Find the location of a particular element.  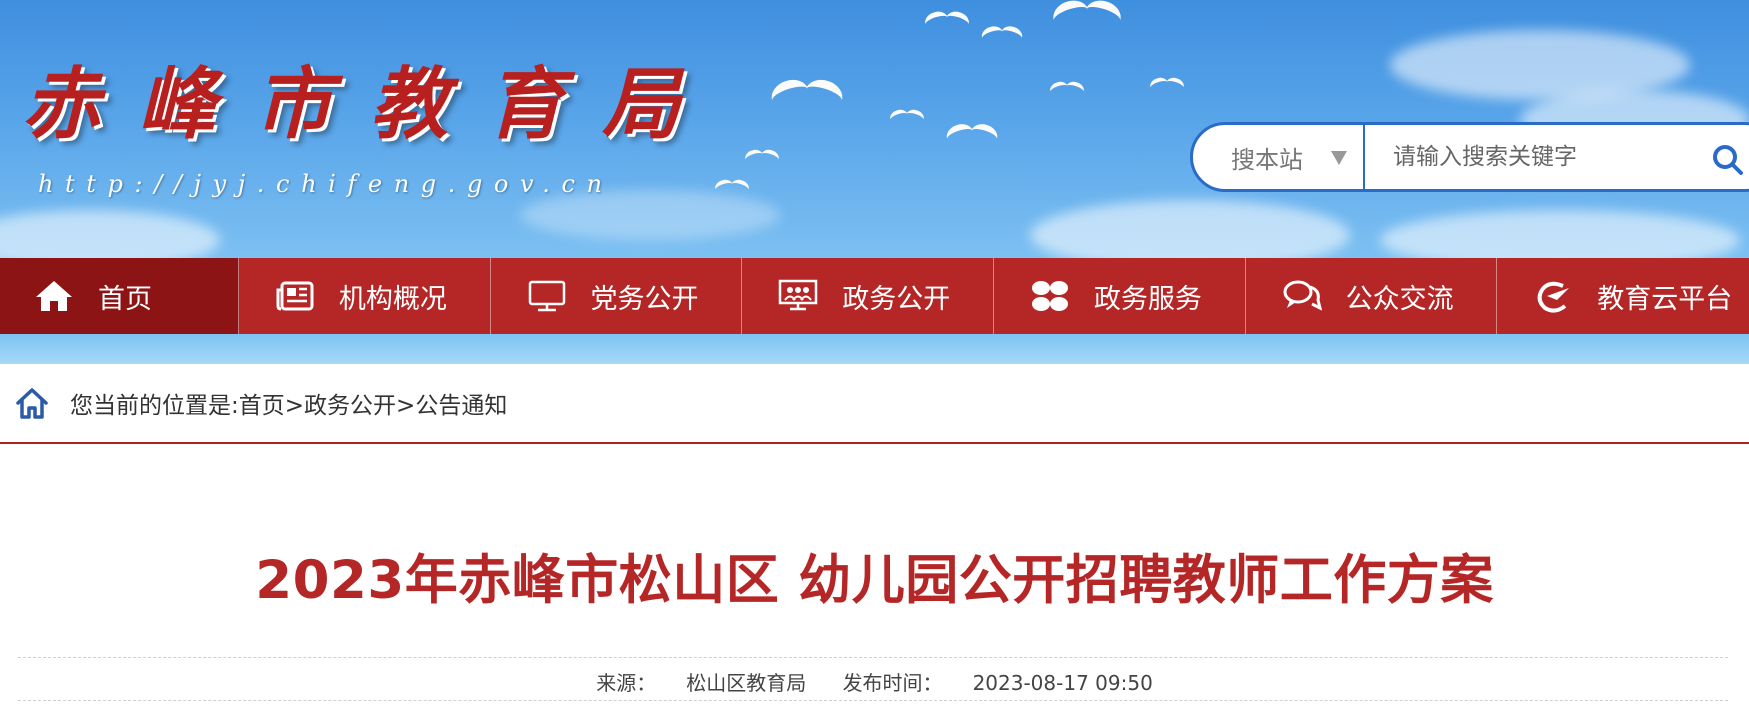

nav-item-label: 教育云平台 is located at coordinates (1665, 299).